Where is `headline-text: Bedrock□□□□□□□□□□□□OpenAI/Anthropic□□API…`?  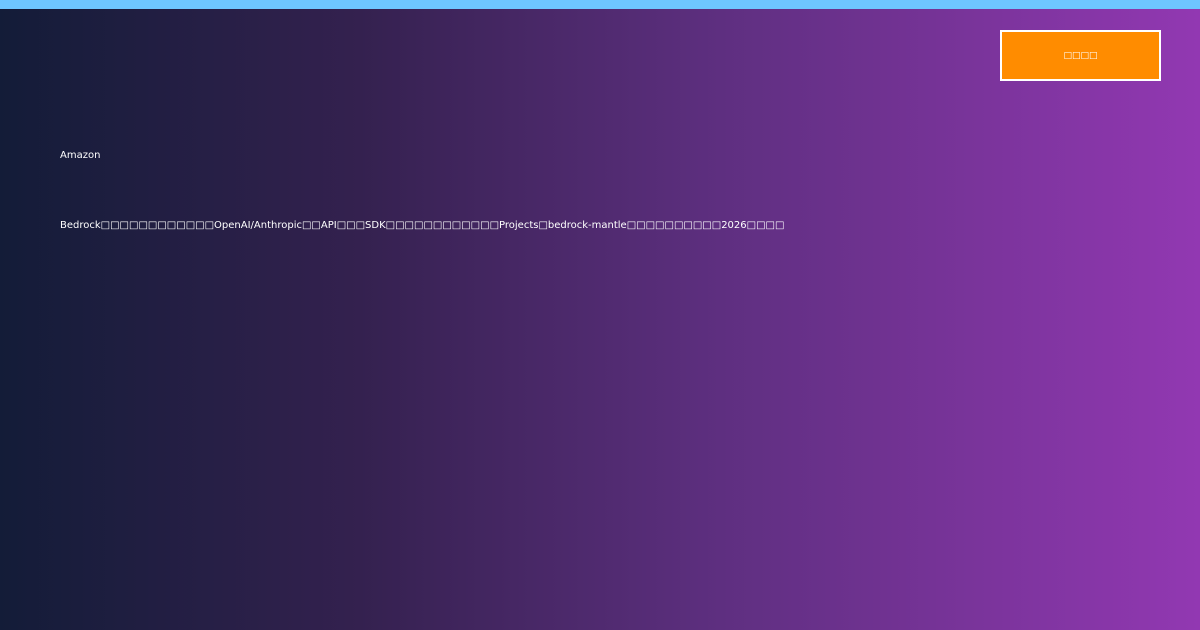
headline-text: Bedrock□□□□□□□□□□□□OpenAI/Anthropic□□API… is located at coordinates (422, 225).